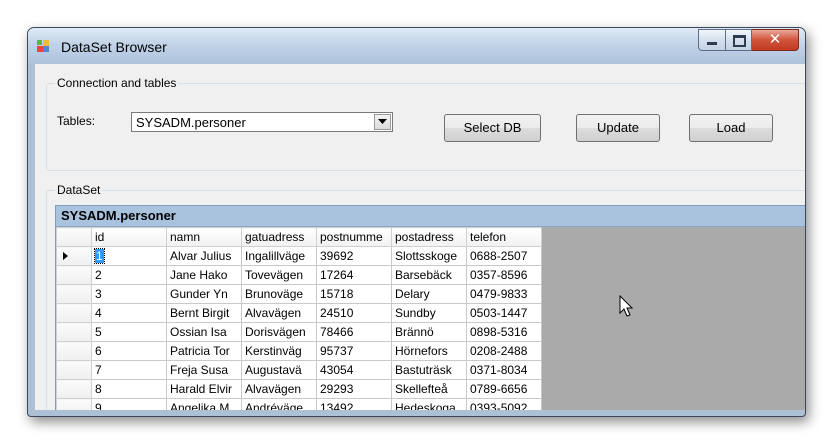 This screenshot has width=835, height=444. Describe the element at coordinates (279, 256) in the screenshot. I see `cell-gatuadress: Ingalillväge` at that location.